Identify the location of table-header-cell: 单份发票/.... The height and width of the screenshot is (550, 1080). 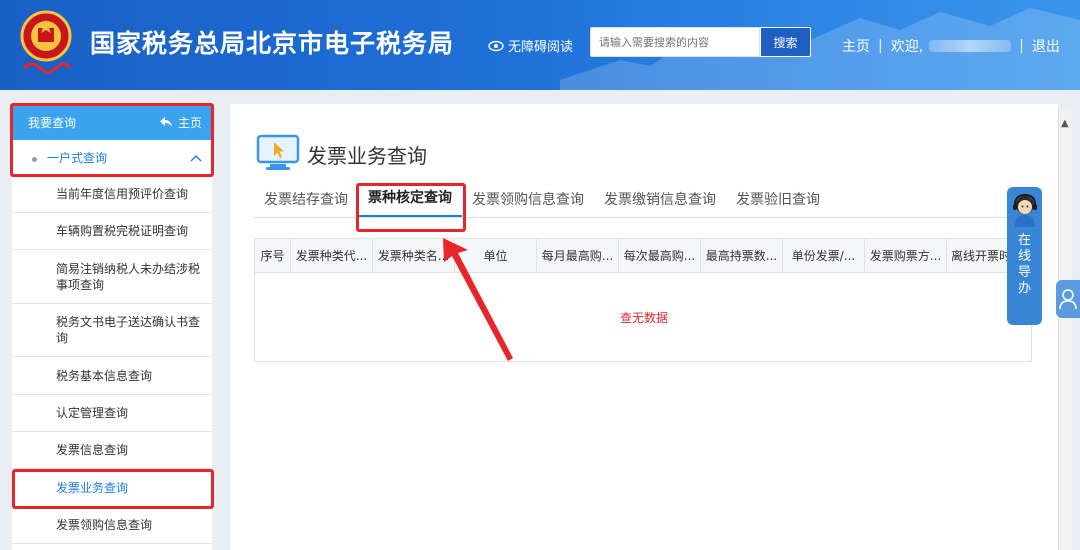
(824, 255).